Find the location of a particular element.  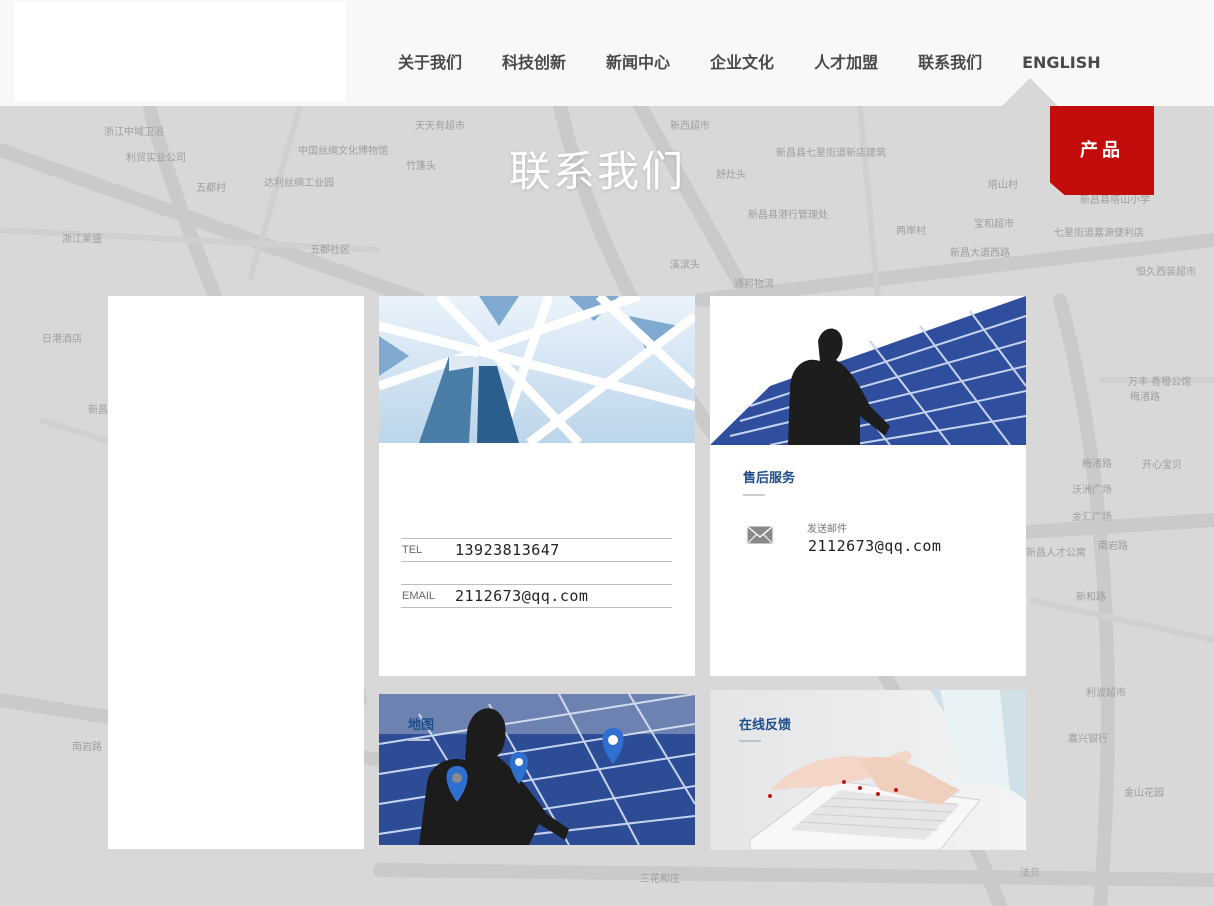

solar-panel-image is located at coordinates (868, 370).